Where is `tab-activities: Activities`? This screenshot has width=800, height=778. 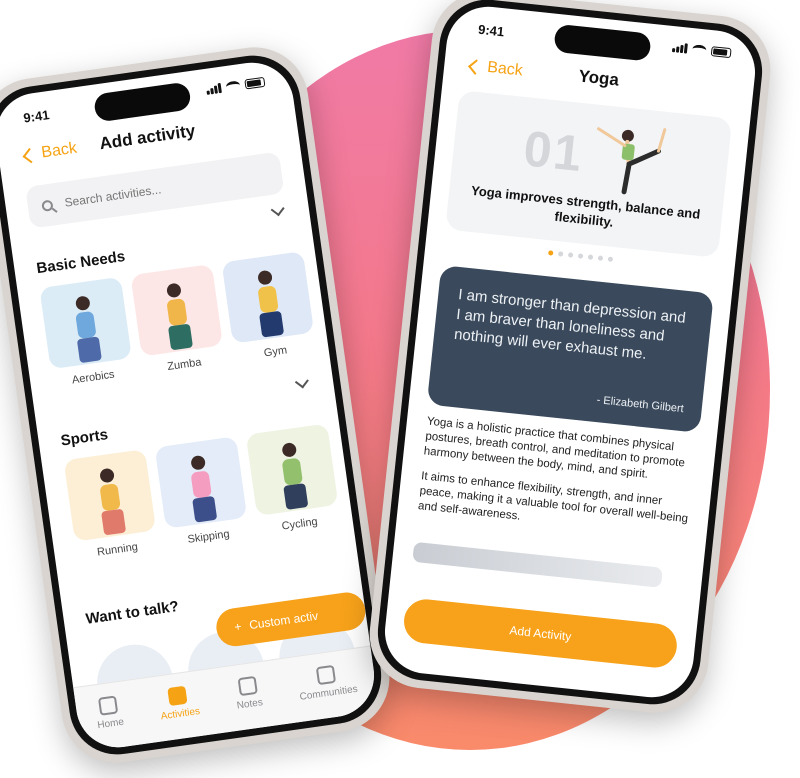
tab-activities: Activities is located at coordinates (179, 703).